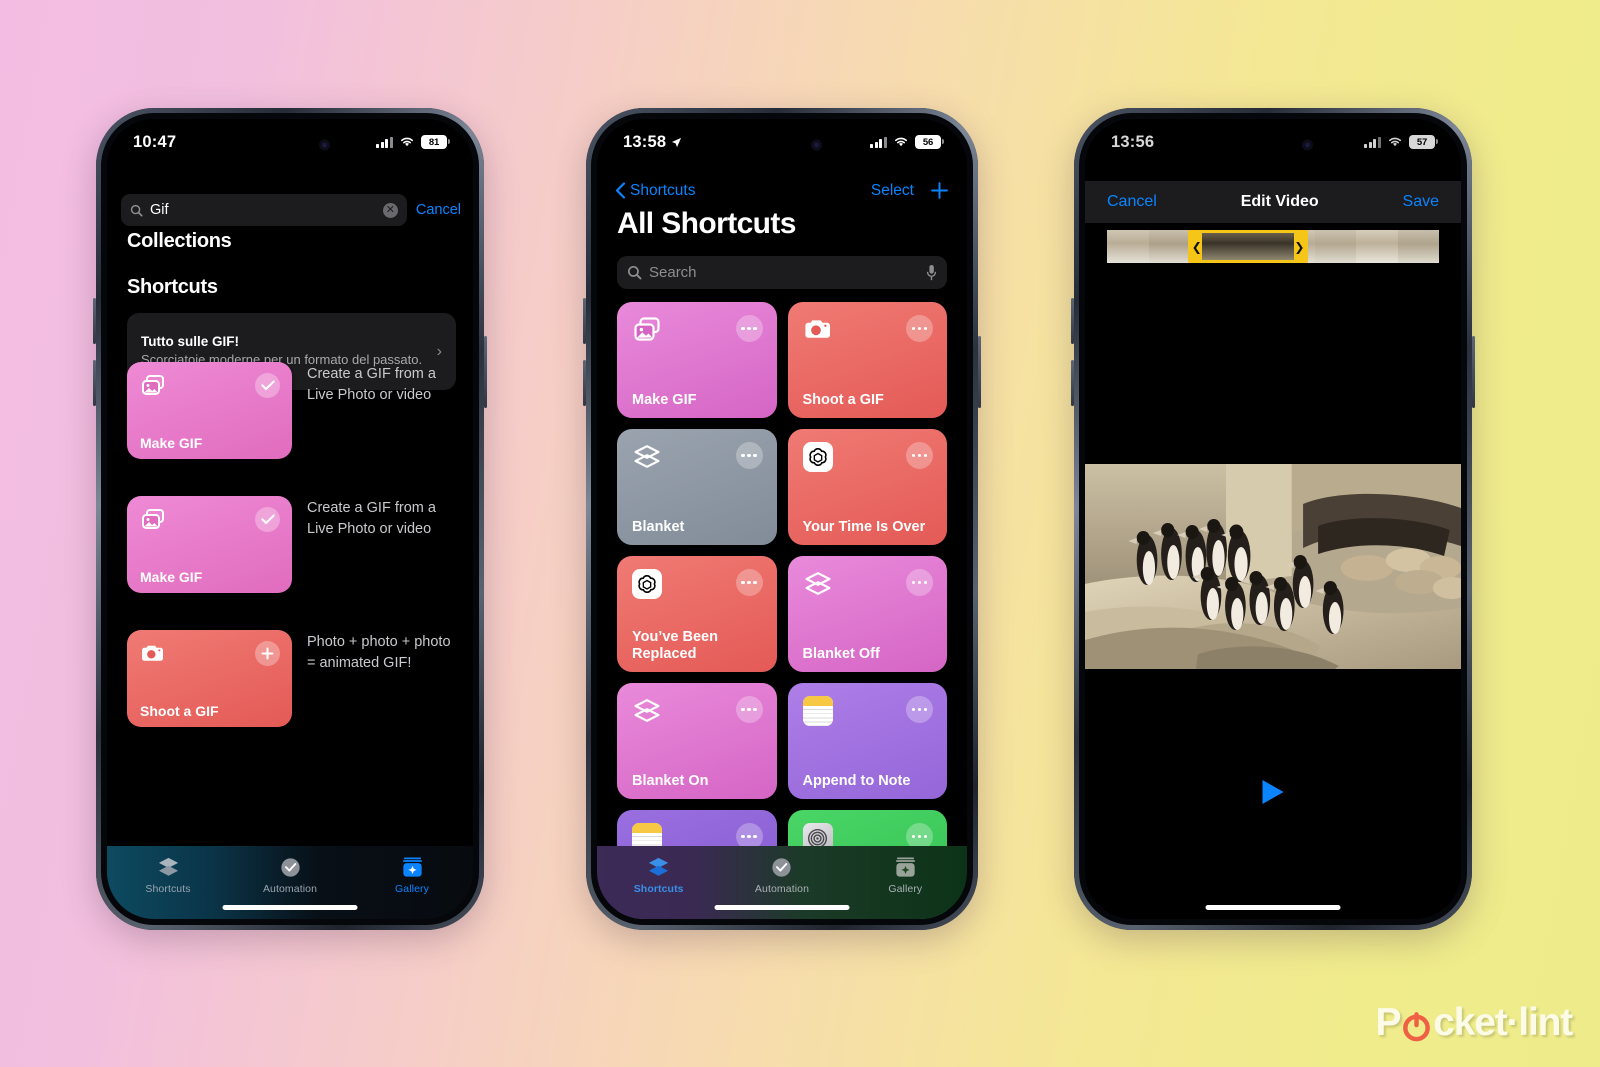 The height and width of the screenshot is (1067, 1600). What do you see at coordinates (658, 526) in the screenshot?
I see `shortcut-name: Blanket` at bounding box center [658, 526].